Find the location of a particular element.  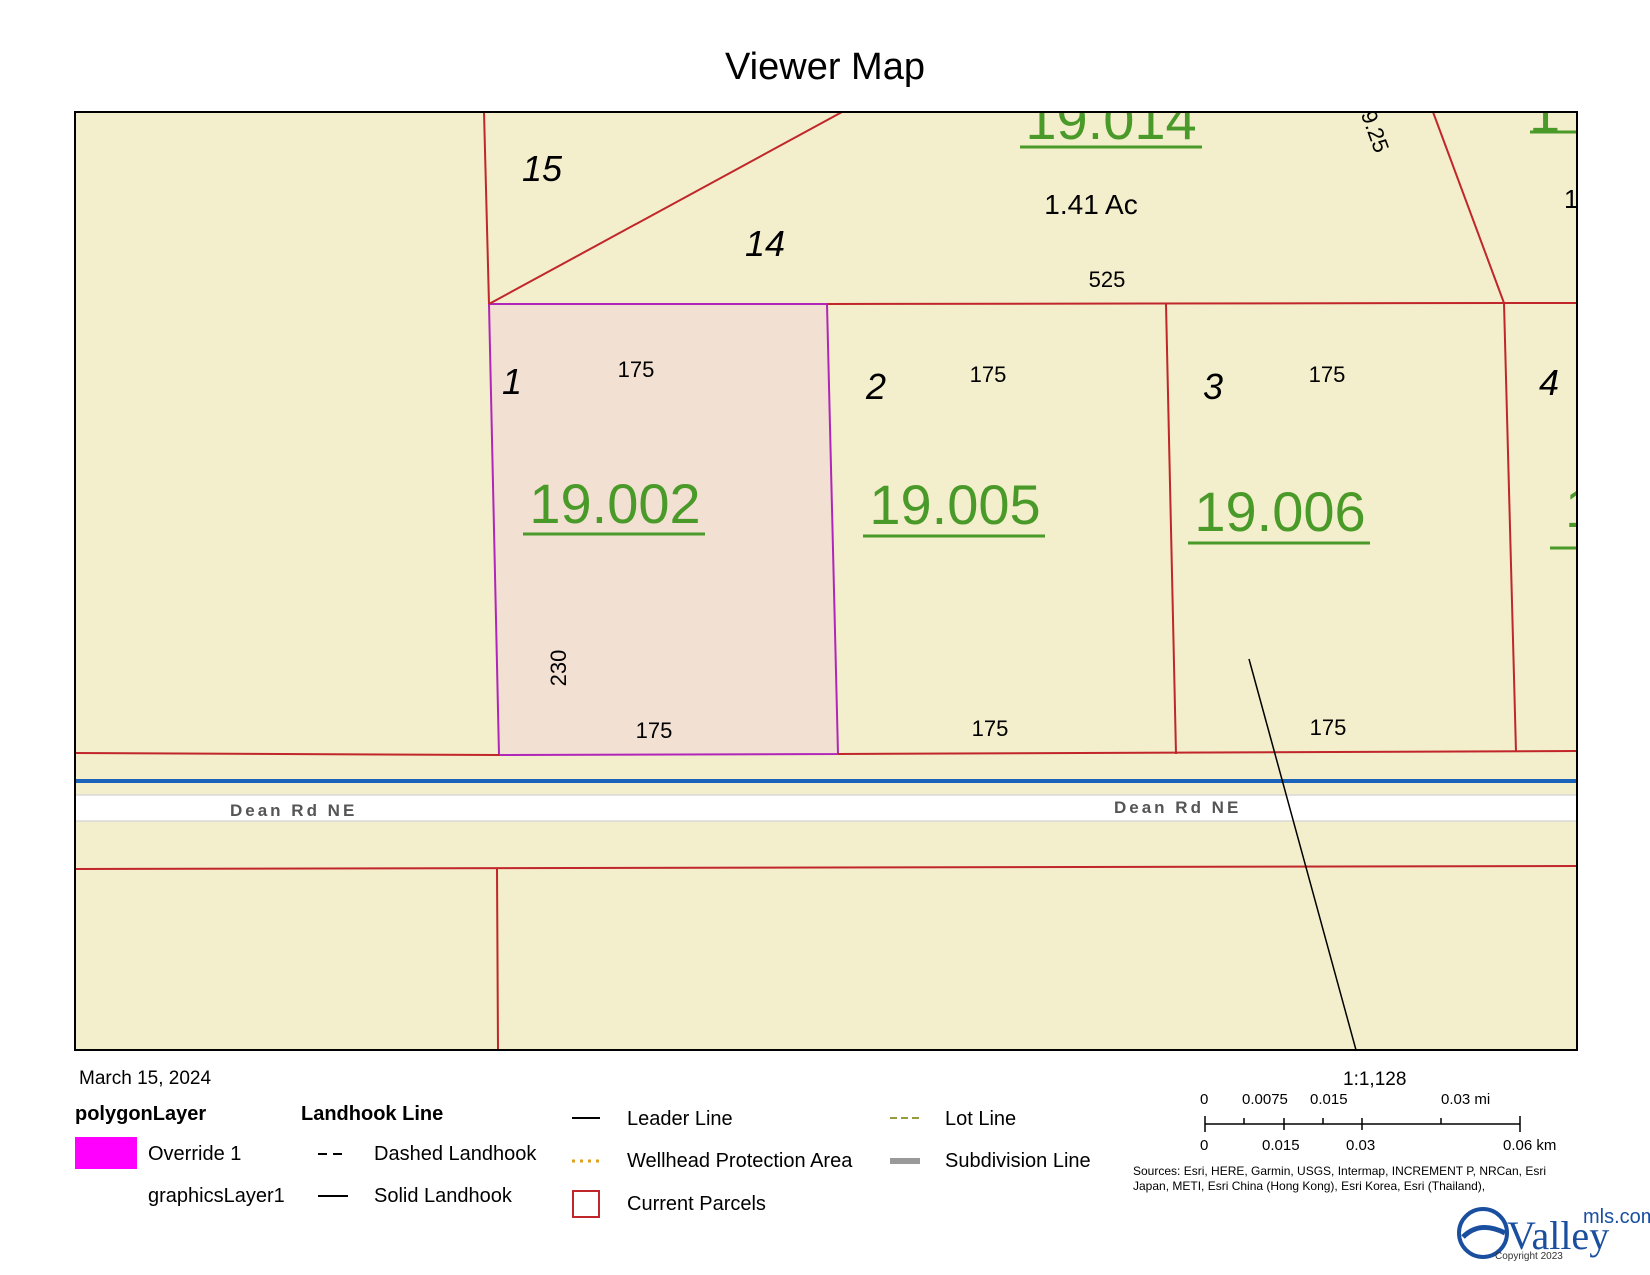

dimension-lot2-top: 175 is located at coordinates (988, 374).